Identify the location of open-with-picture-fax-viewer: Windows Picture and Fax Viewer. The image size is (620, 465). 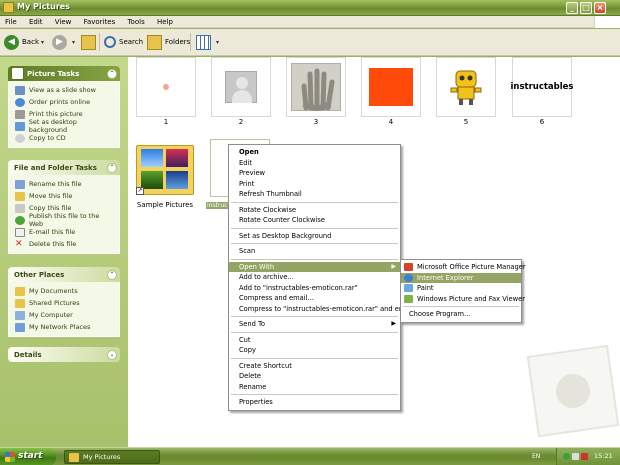
(463, 299).